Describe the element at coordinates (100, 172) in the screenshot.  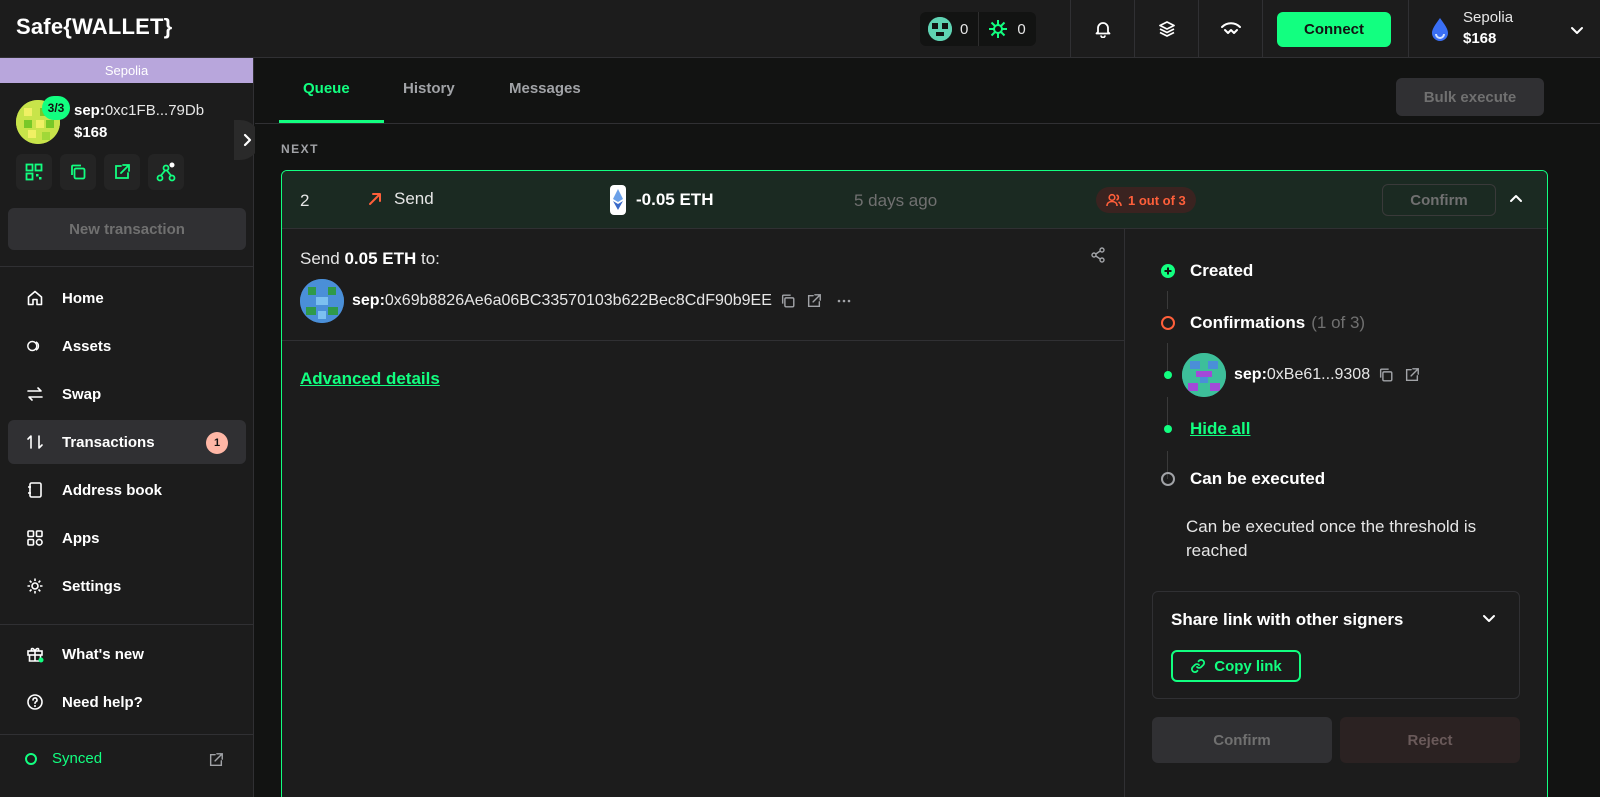
I see `quick-actions` at that location.